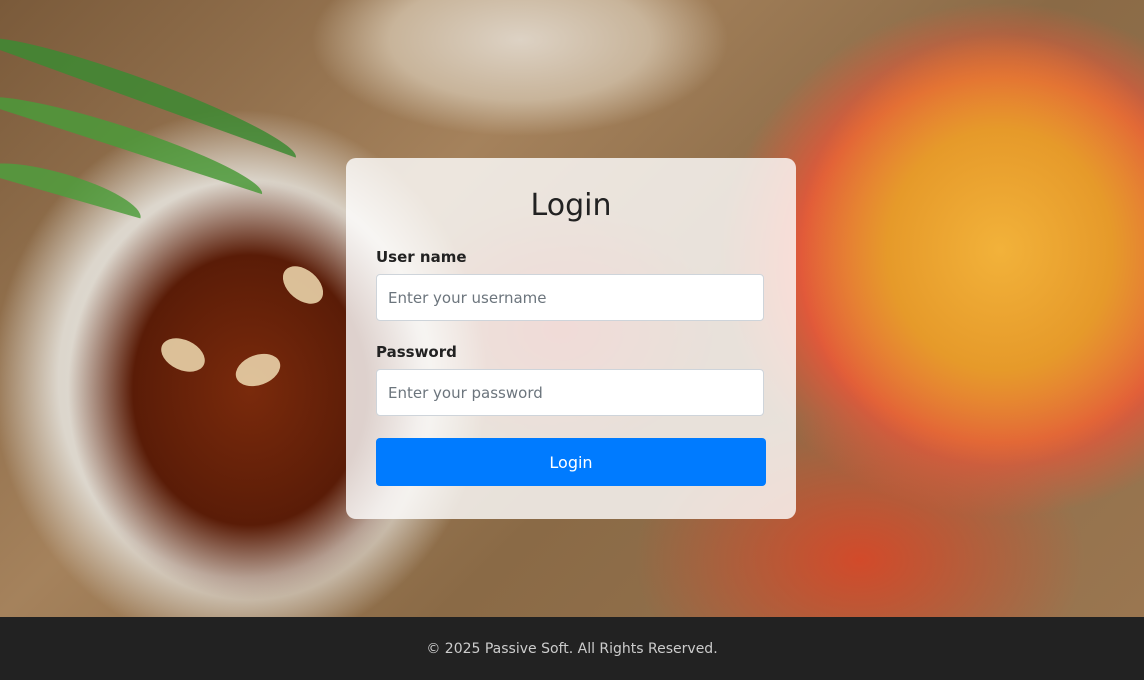 The image size is (1144, 680). What do you see at coordinates (571, 462) in the screenshot?
I see `login-button: Login` at bounding box center [571, 462].